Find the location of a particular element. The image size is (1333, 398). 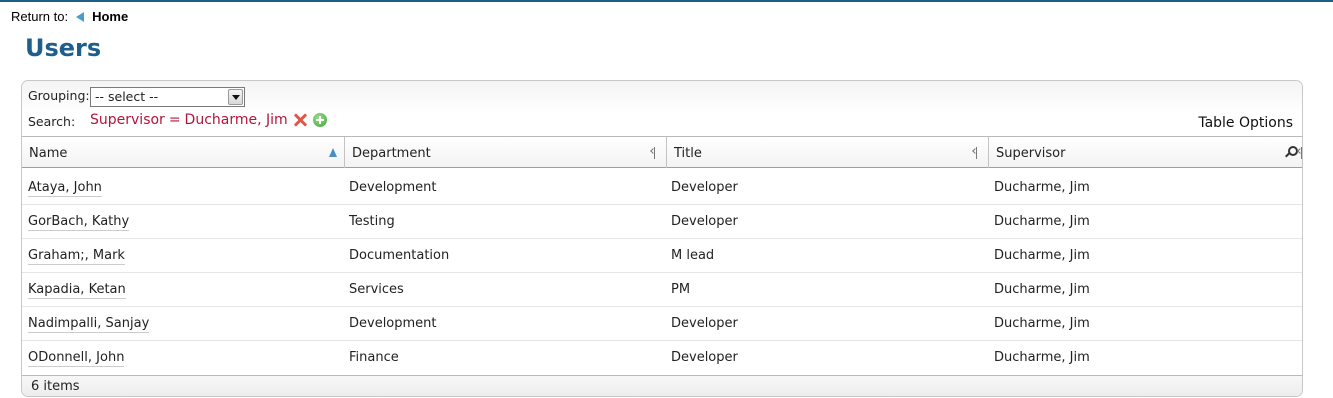

user-link: ODonnell, John is located at coordinates (76, 358).